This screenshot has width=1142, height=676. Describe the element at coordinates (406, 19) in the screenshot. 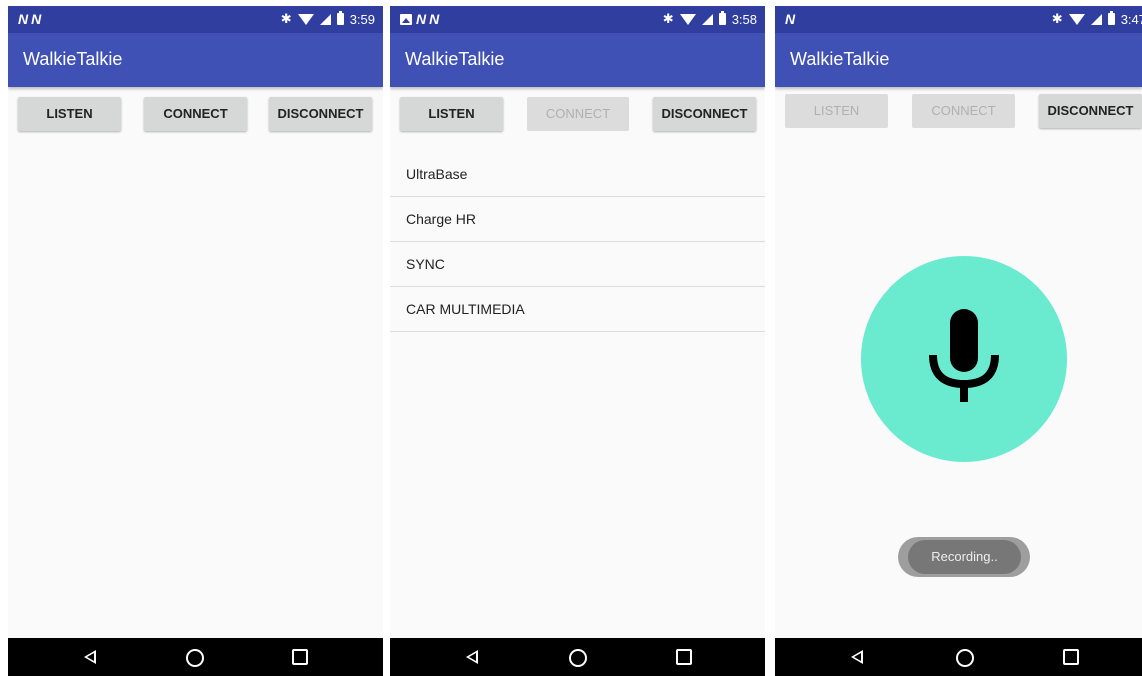

I see `image-icon` at that location.